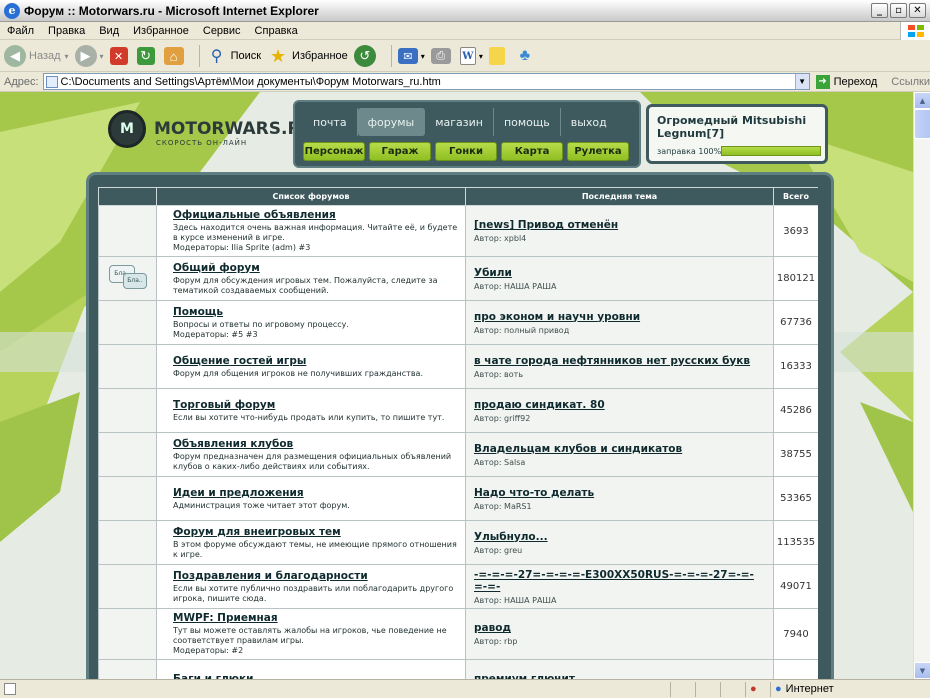 The image size is (930, 698). I want to click on menu-help: Справка, so click(276, 31).